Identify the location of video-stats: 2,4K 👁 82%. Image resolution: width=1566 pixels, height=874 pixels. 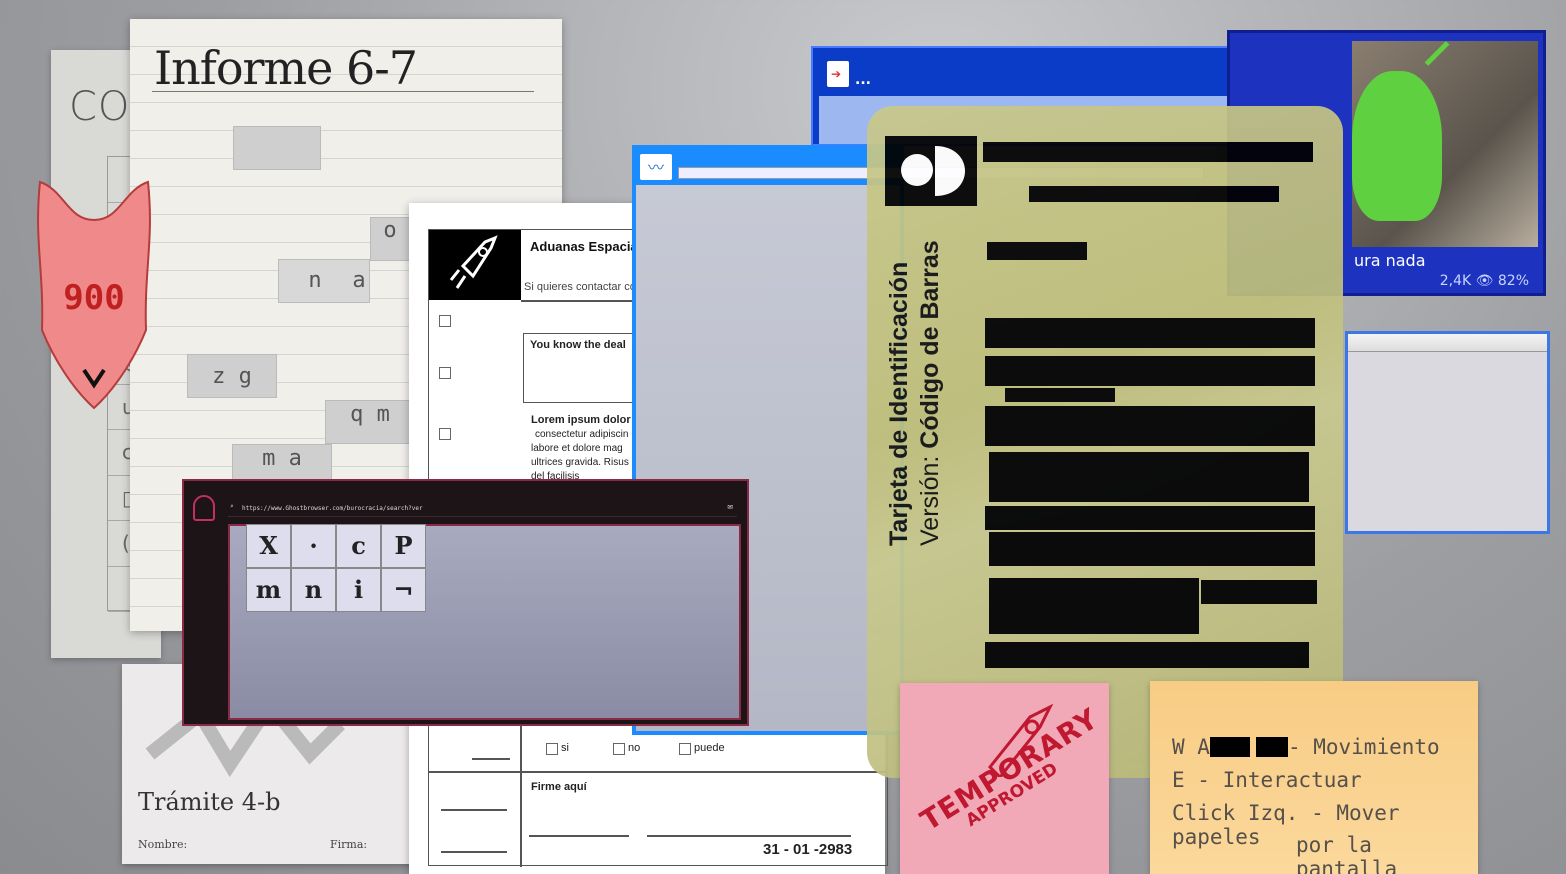
(1484, 281).